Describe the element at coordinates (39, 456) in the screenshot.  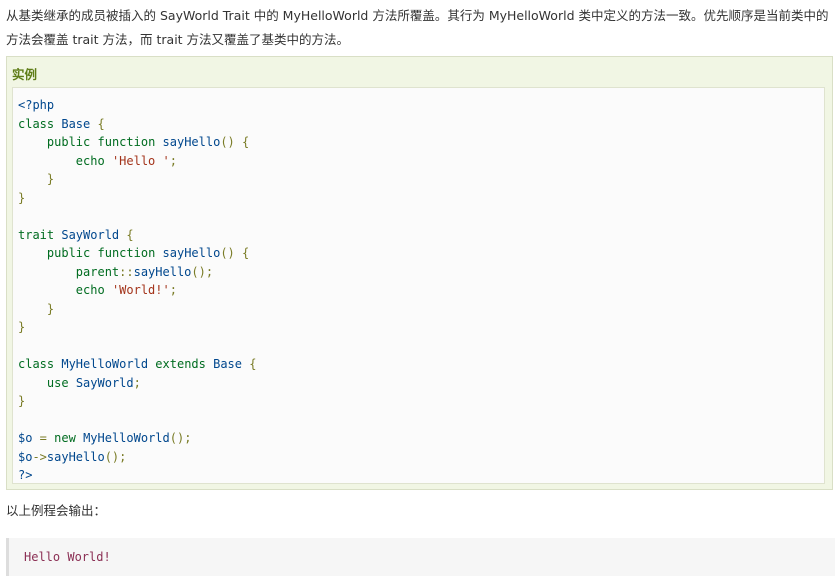
I see `code-token: ->` at that location.